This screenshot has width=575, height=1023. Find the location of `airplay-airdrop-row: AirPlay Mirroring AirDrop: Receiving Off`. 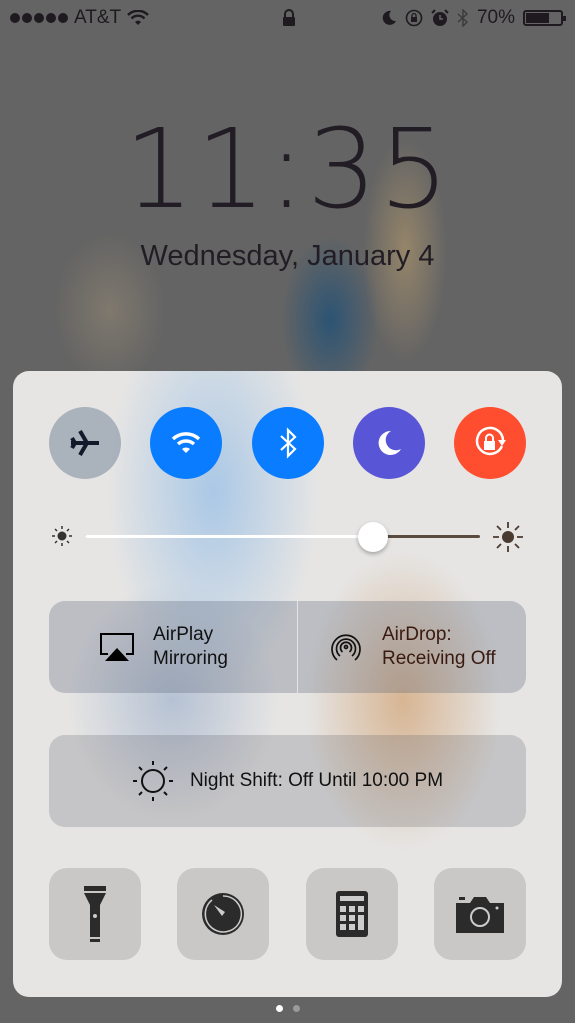

airplay-airdrop-row: AirPlay Mirroring AirDrop: Receiving Off is located at coordinates (287, 647).